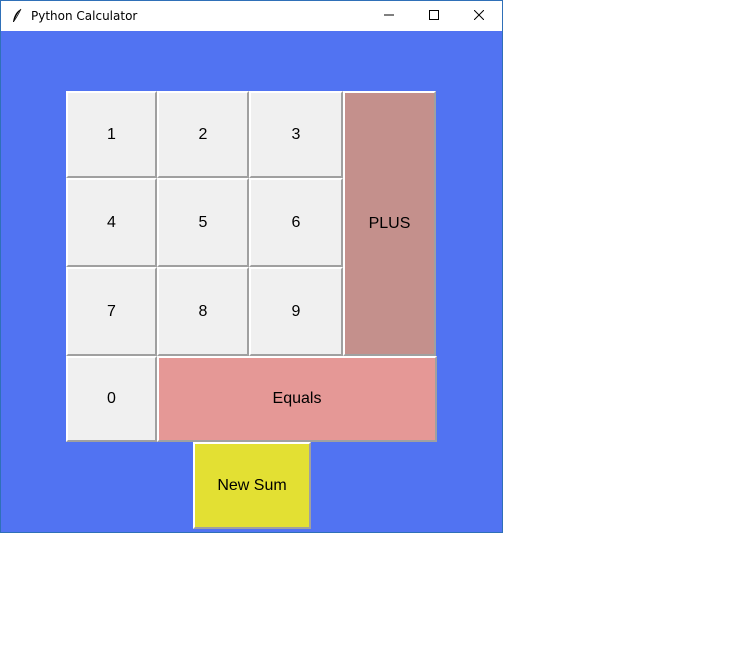  Describe the element at coordinates (389, 223) in the screenshot. I see `plus-button: PLUS` at that location.